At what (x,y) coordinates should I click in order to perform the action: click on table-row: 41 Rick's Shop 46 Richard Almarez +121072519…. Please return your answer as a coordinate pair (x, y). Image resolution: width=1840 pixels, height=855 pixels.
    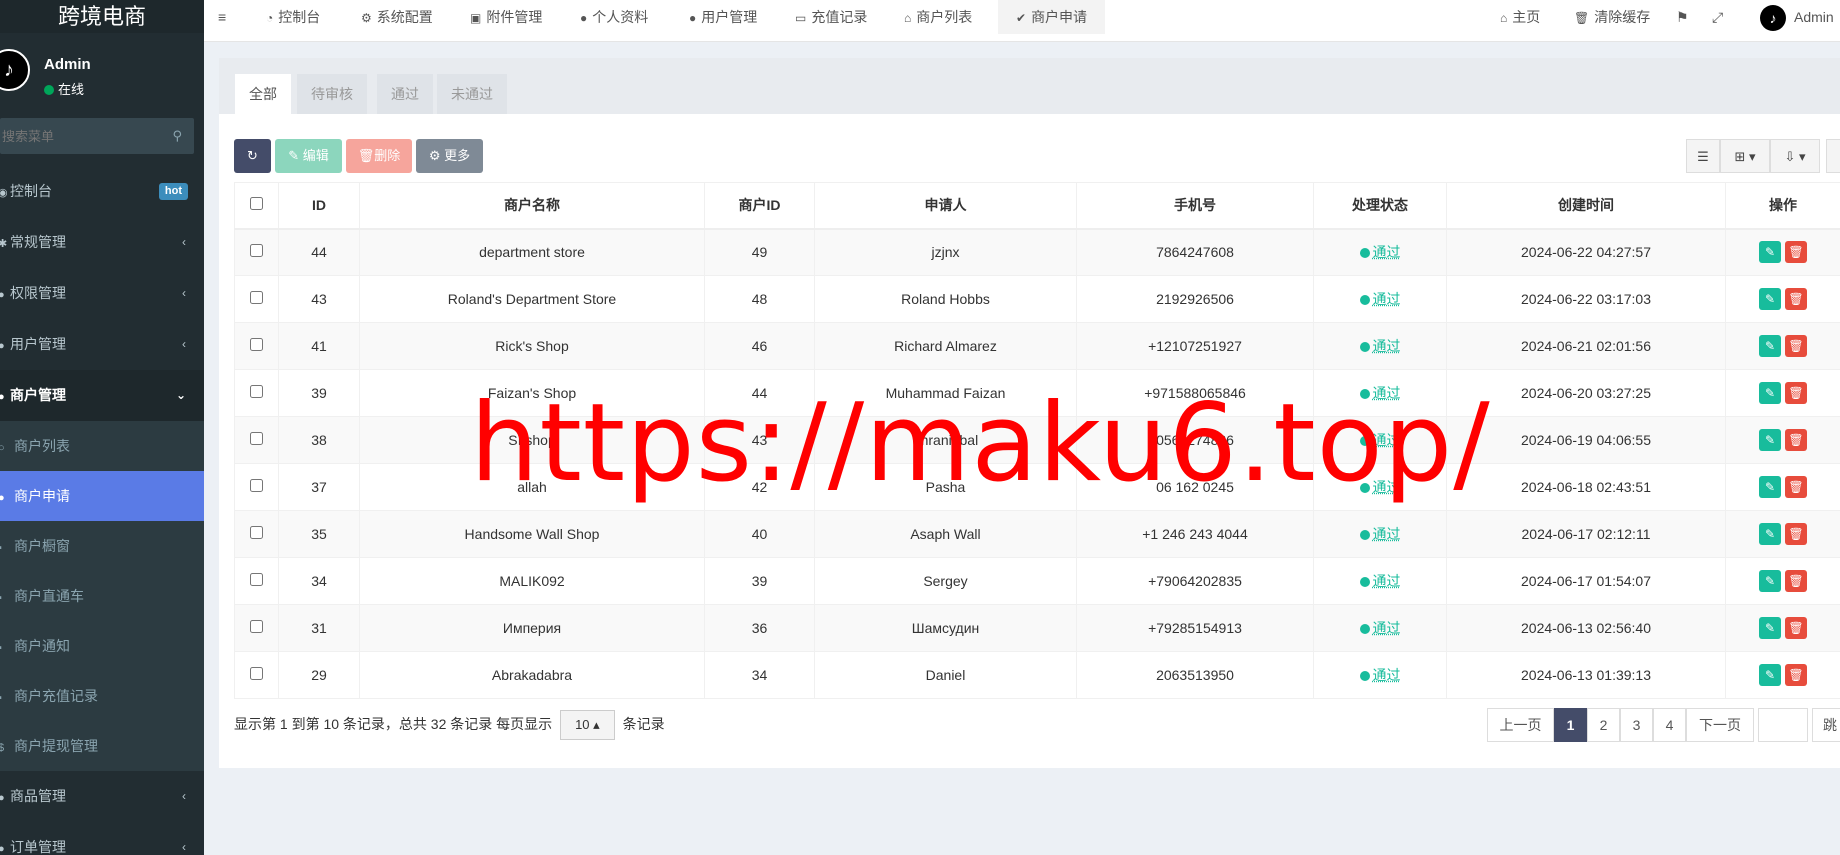
    Looking at the image, I should click on (1037, 346).